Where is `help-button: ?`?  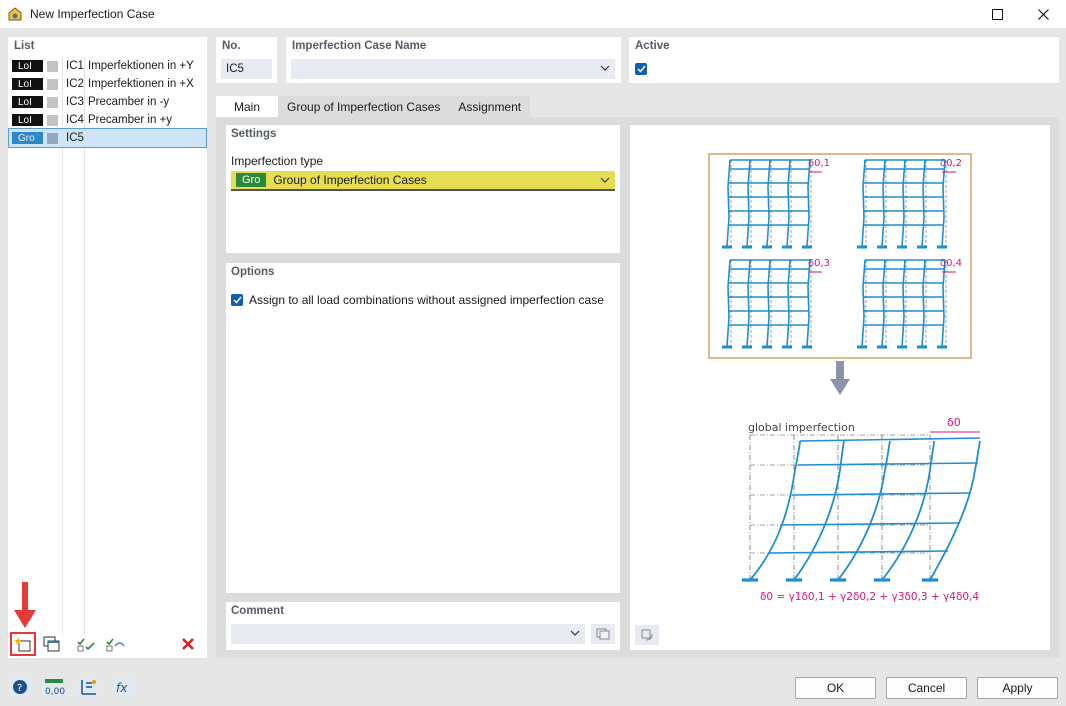
help-button: ? is located at coordinates (20, 687).